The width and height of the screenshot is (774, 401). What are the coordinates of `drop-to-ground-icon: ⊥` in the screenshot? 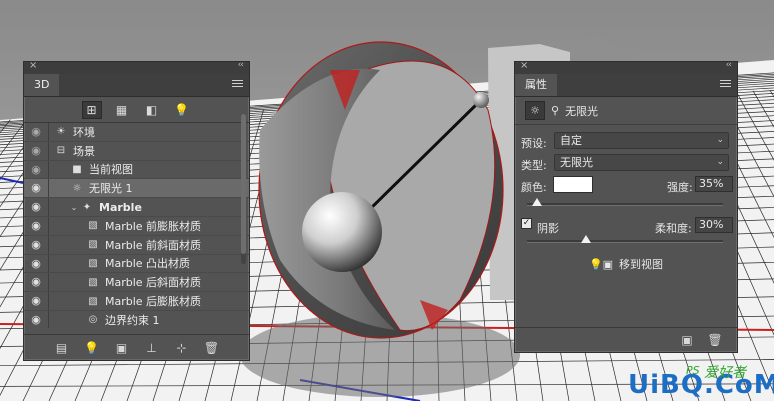 It's located at (152, 348).